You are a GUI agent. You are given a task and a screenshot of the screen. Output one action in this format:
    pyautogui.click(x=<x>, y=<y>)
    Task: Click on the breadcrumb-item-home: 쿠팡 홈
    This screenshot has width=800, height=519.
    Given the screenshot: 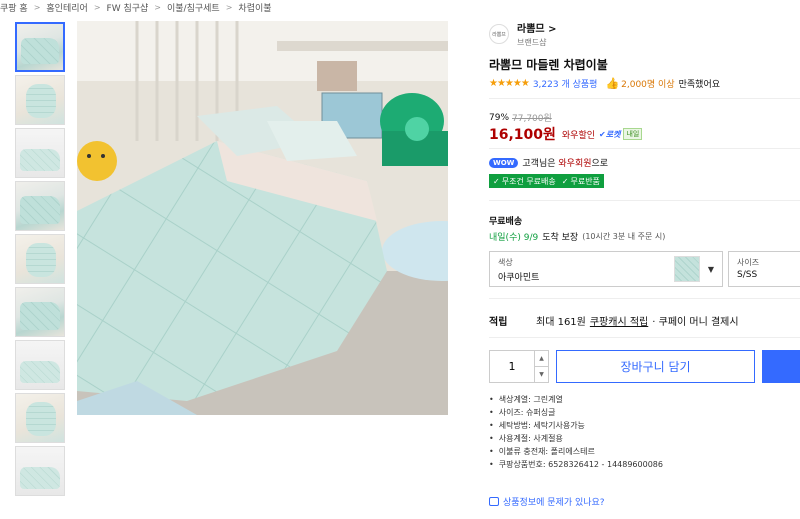 What is the action you would take?
    pyautogui.click(x=14, y=7)
    